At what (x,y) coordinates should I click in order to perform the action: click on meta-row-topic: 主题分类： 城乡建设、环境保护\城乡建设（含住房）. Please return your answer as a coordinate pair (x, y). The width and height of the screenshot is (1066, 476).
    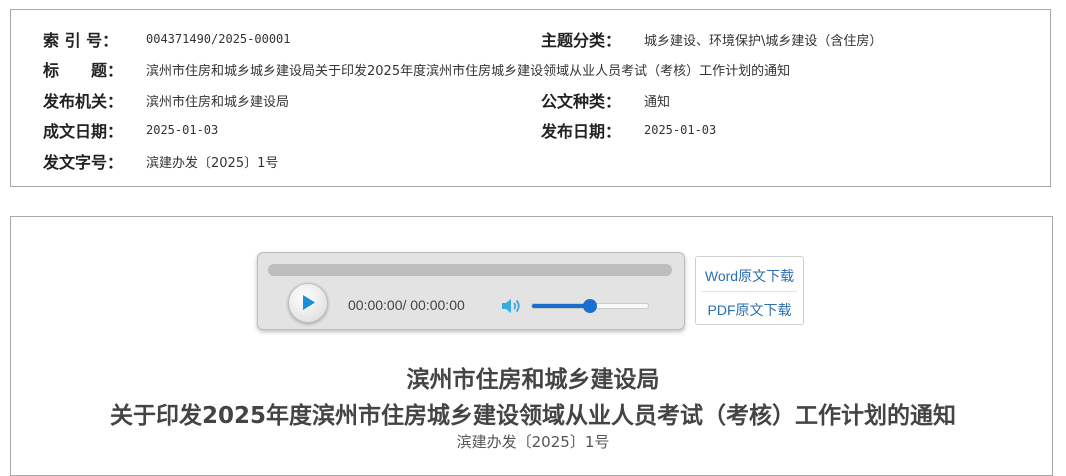
    Looking at the image, I should click on (711, 39).